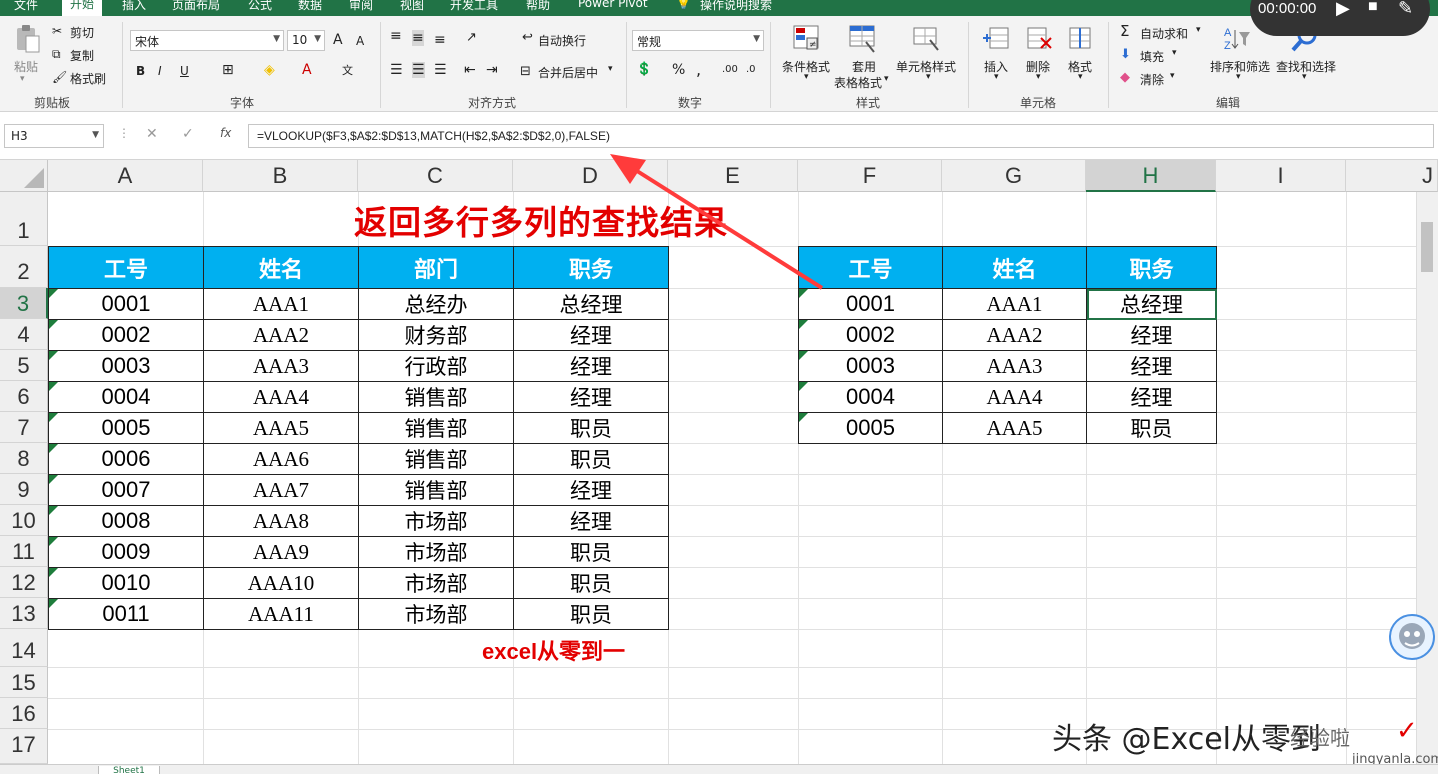 This screenshot has width=1438, height=774. I want to click on cut-button: 剪切, so click(82, 32).